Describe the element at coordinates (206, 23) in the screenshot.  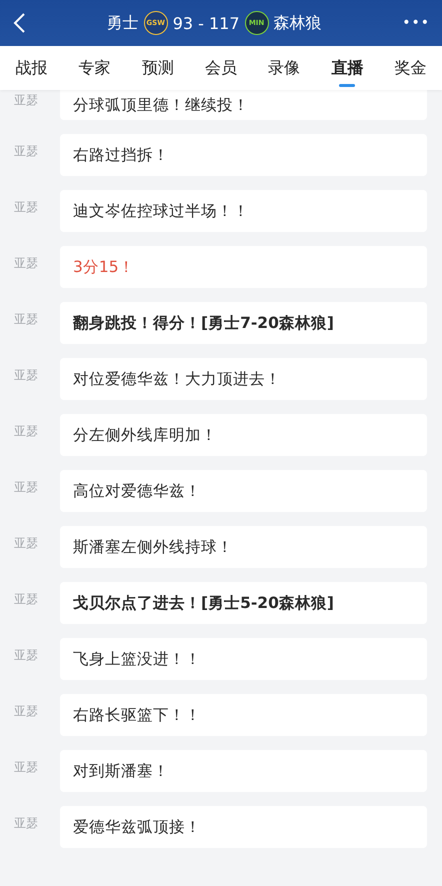
I see `score: 93 - 117` at that location.